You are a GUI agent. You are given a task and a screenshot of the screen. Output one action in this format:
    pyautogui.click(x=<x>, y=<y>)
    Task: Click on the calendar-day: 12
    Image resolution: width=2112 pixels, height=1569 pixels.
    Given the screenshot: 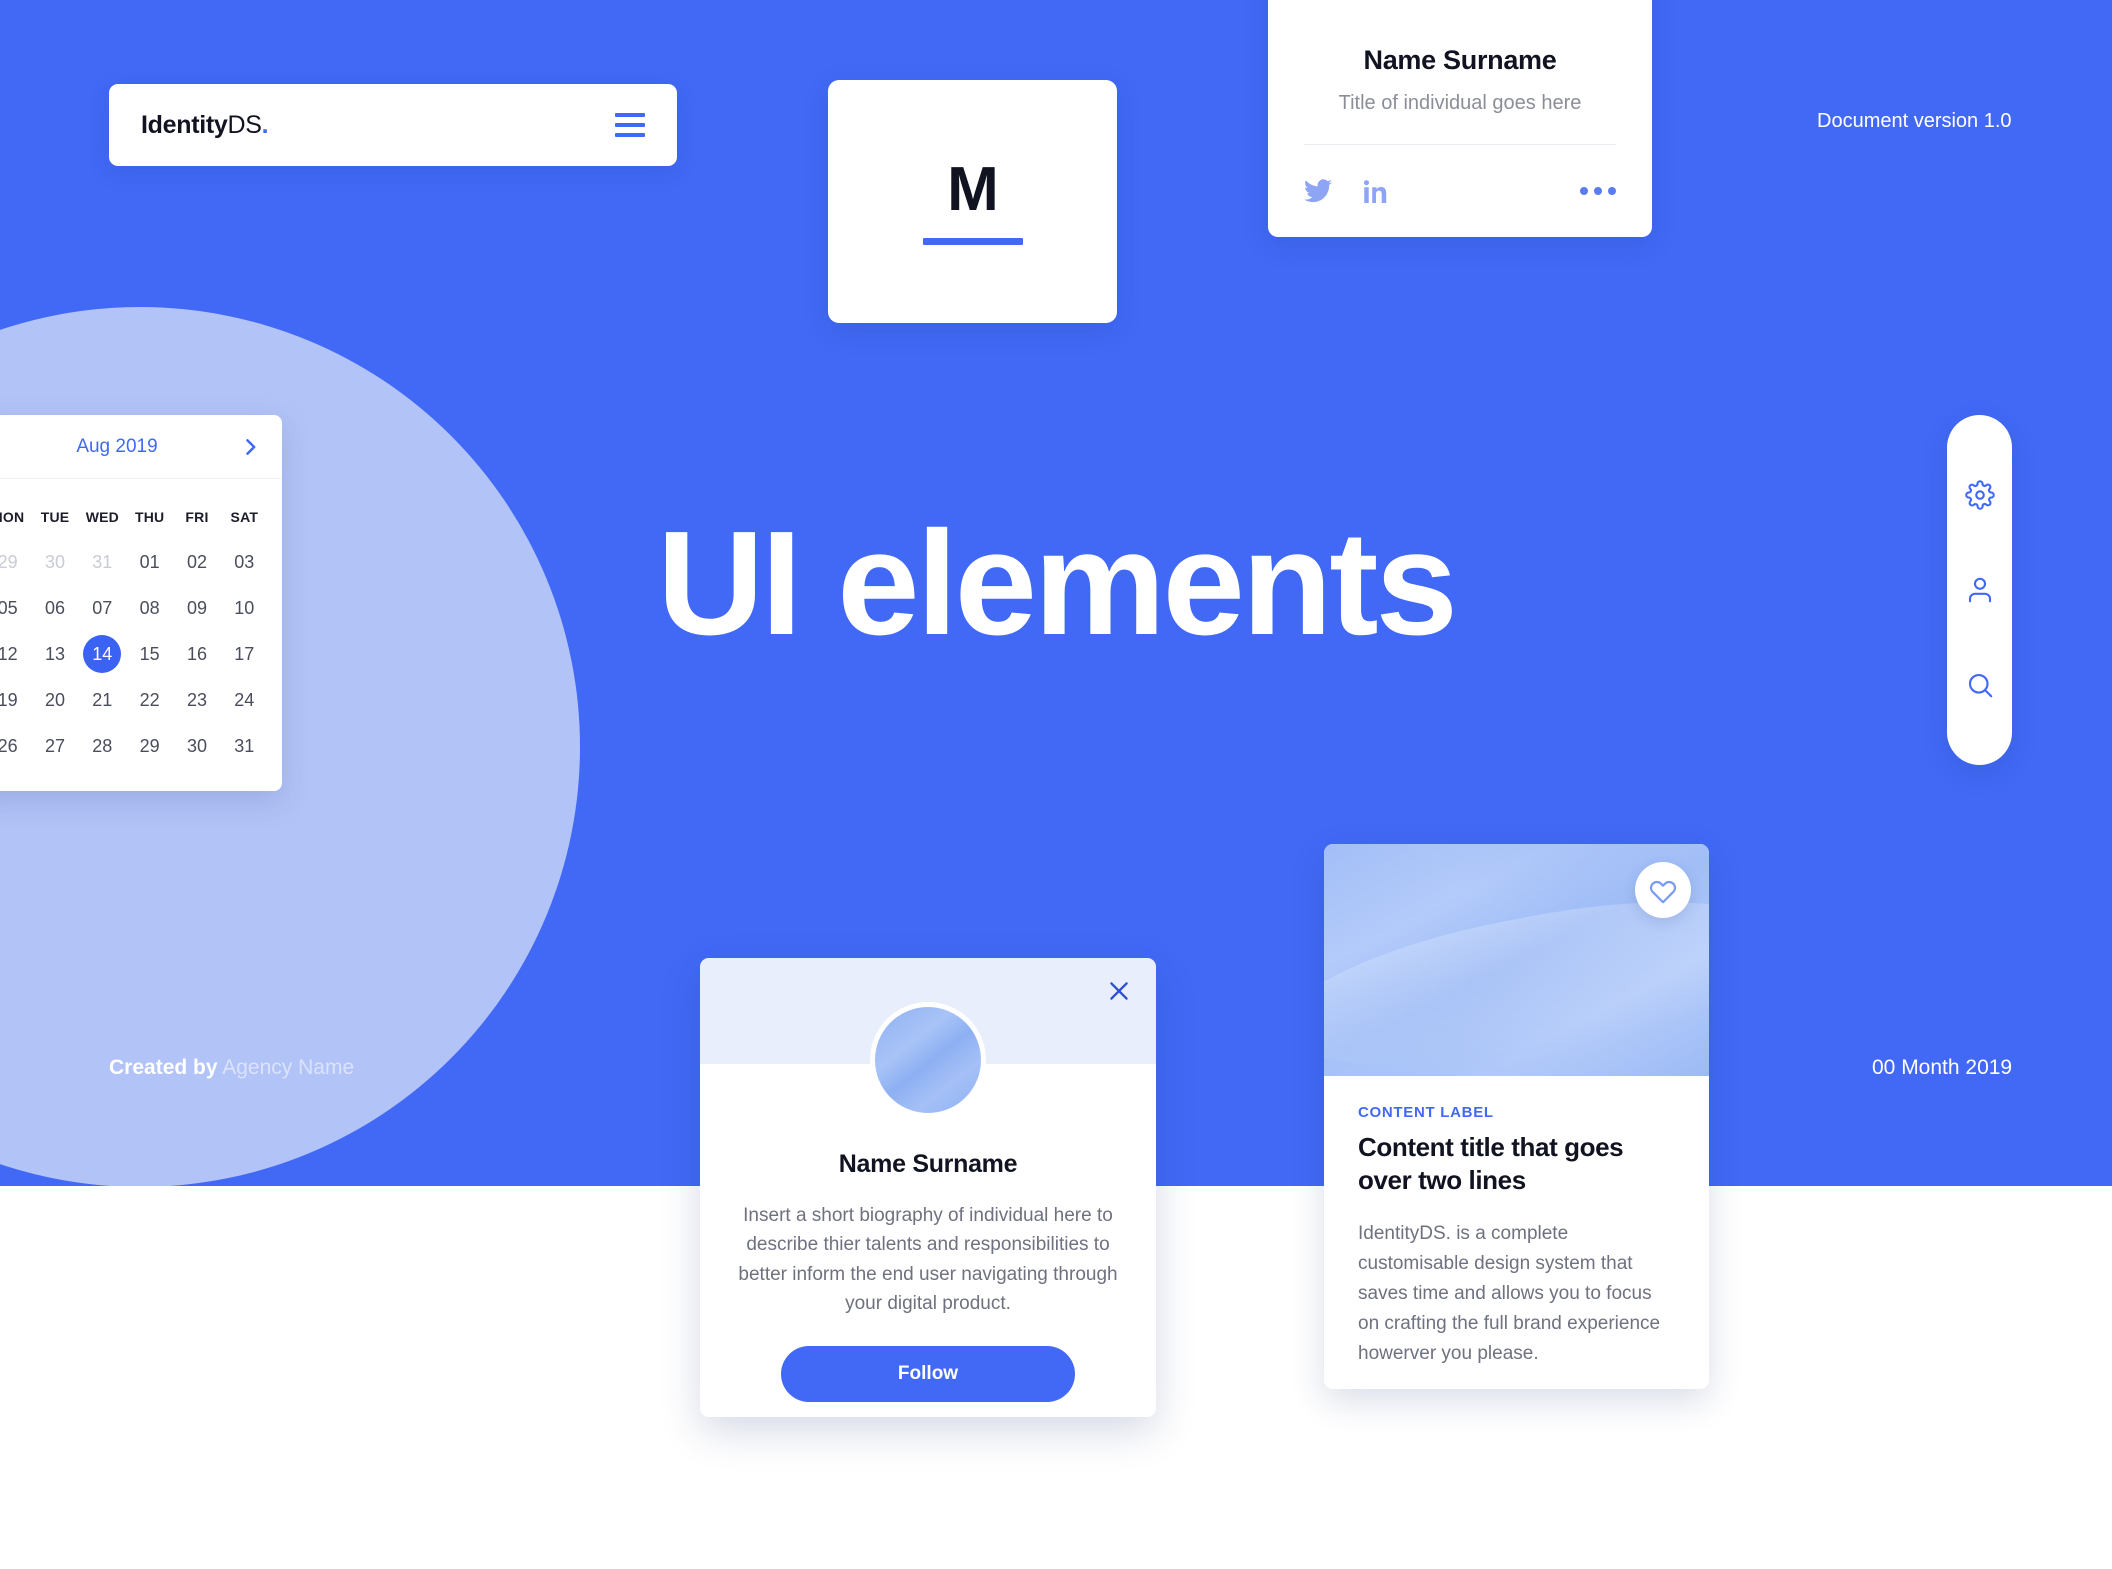 What is the action you would take?
    pyautogui.click(x=15, y=654)
    